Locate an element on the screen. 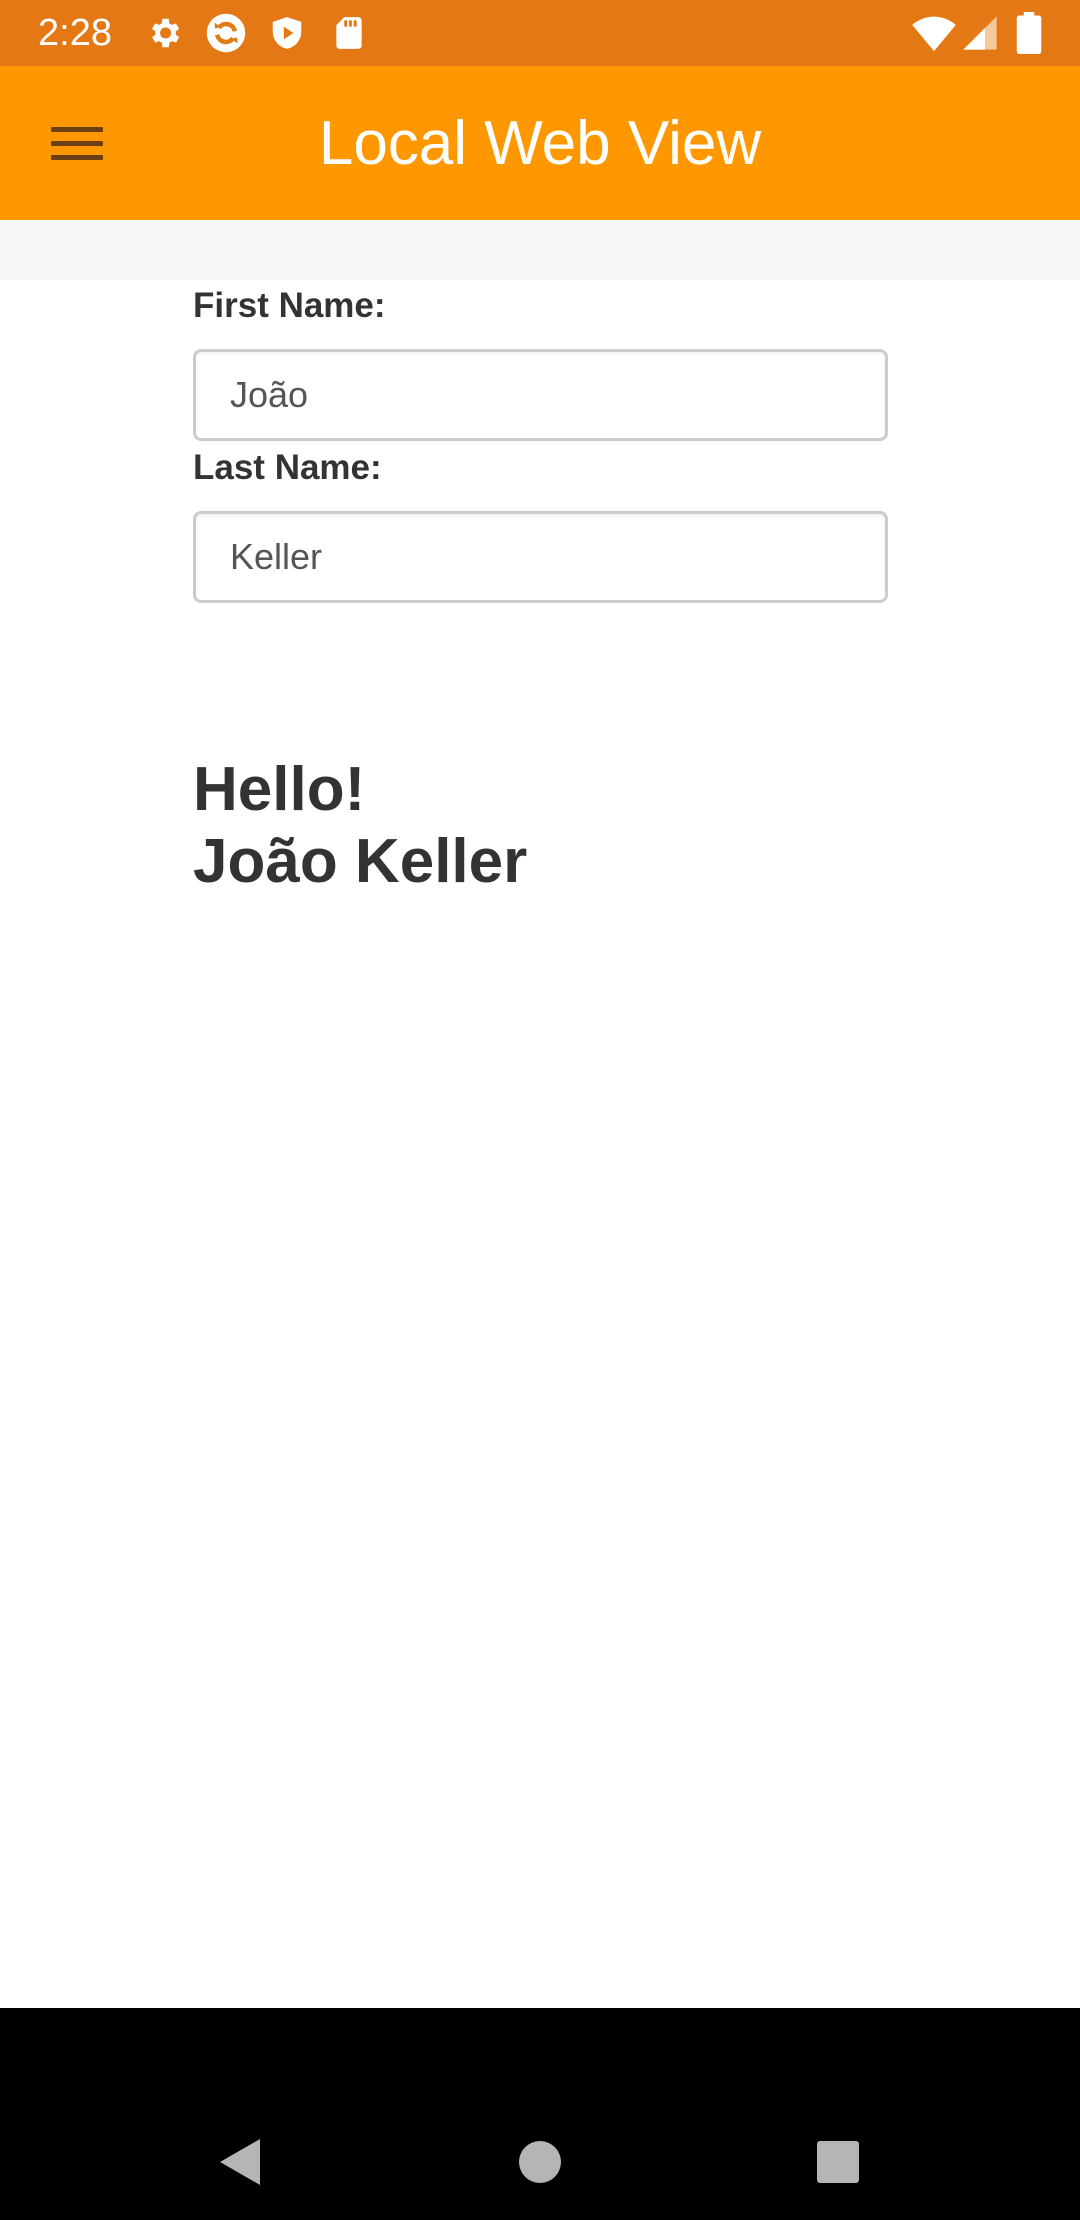  status-time: 2:28 is located at coordinates (75, 33).